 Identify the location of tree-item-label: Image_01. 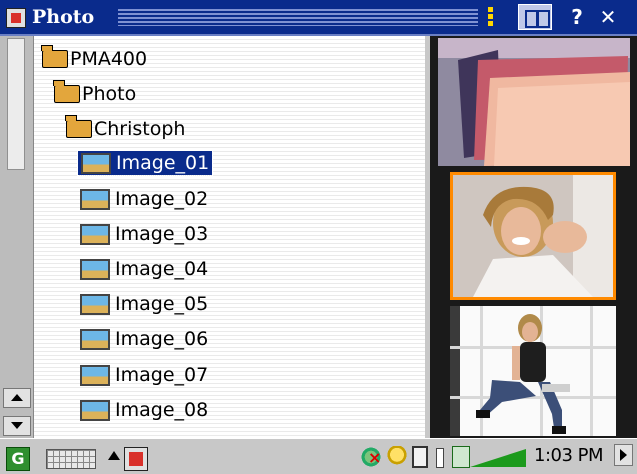
(145, 163).